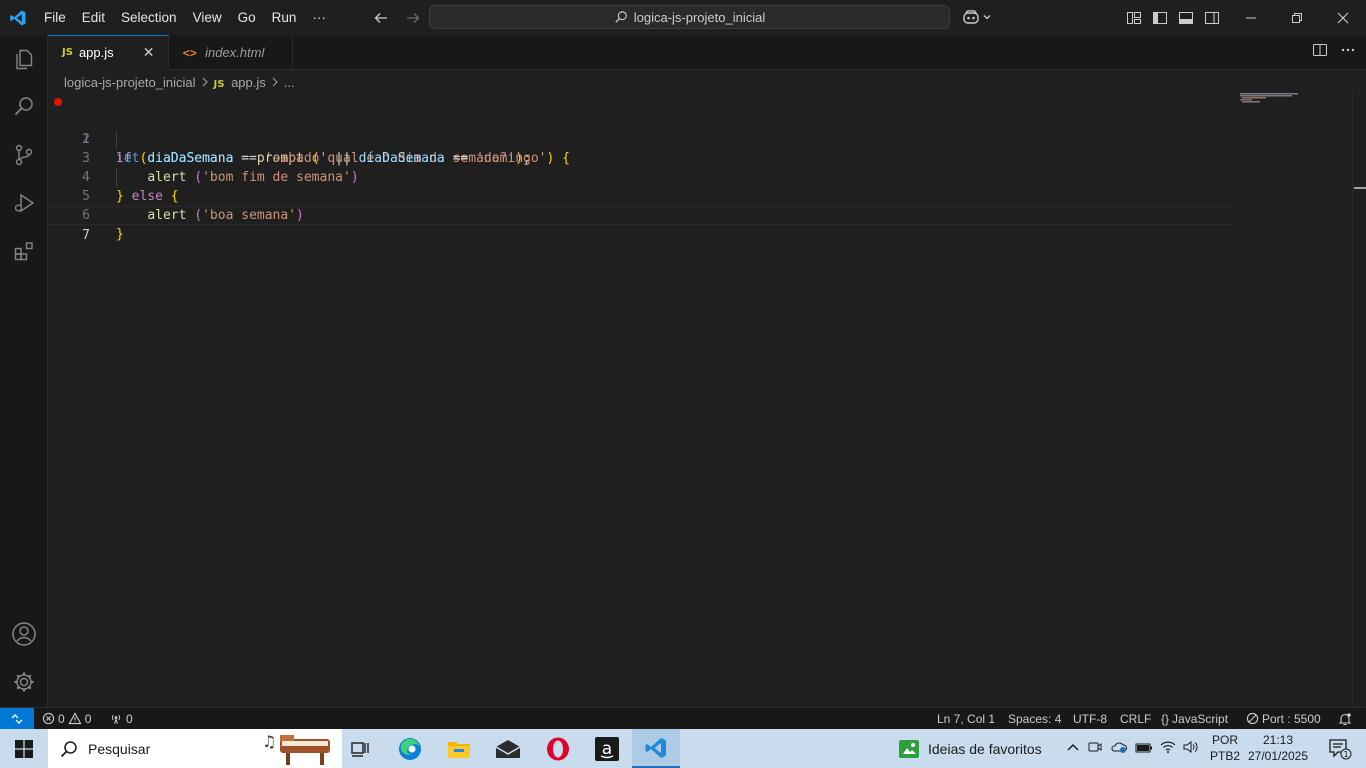  Describe the element at coordinates (24, 634) in the screenshot. I see `accounts-icon` at that location.